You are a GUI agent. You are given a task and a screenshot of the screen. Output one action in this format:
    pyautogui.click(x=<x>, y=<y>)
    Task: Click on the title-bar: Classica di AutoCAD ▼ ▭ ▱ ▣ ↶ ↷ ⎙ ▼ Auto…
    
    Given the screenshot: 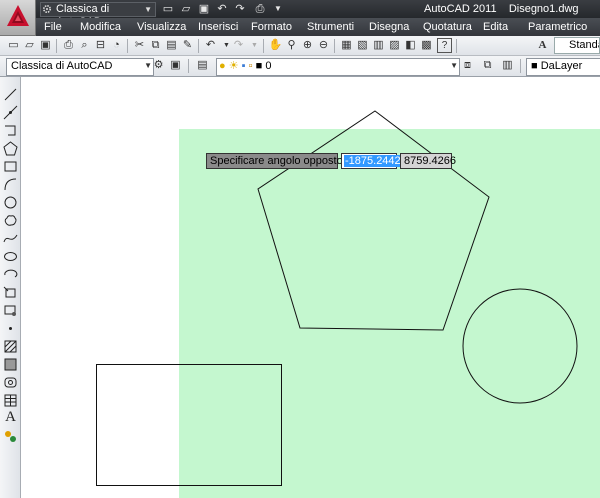 What is the action you would take?
    pyautogui.click(x=300, y=14)
    